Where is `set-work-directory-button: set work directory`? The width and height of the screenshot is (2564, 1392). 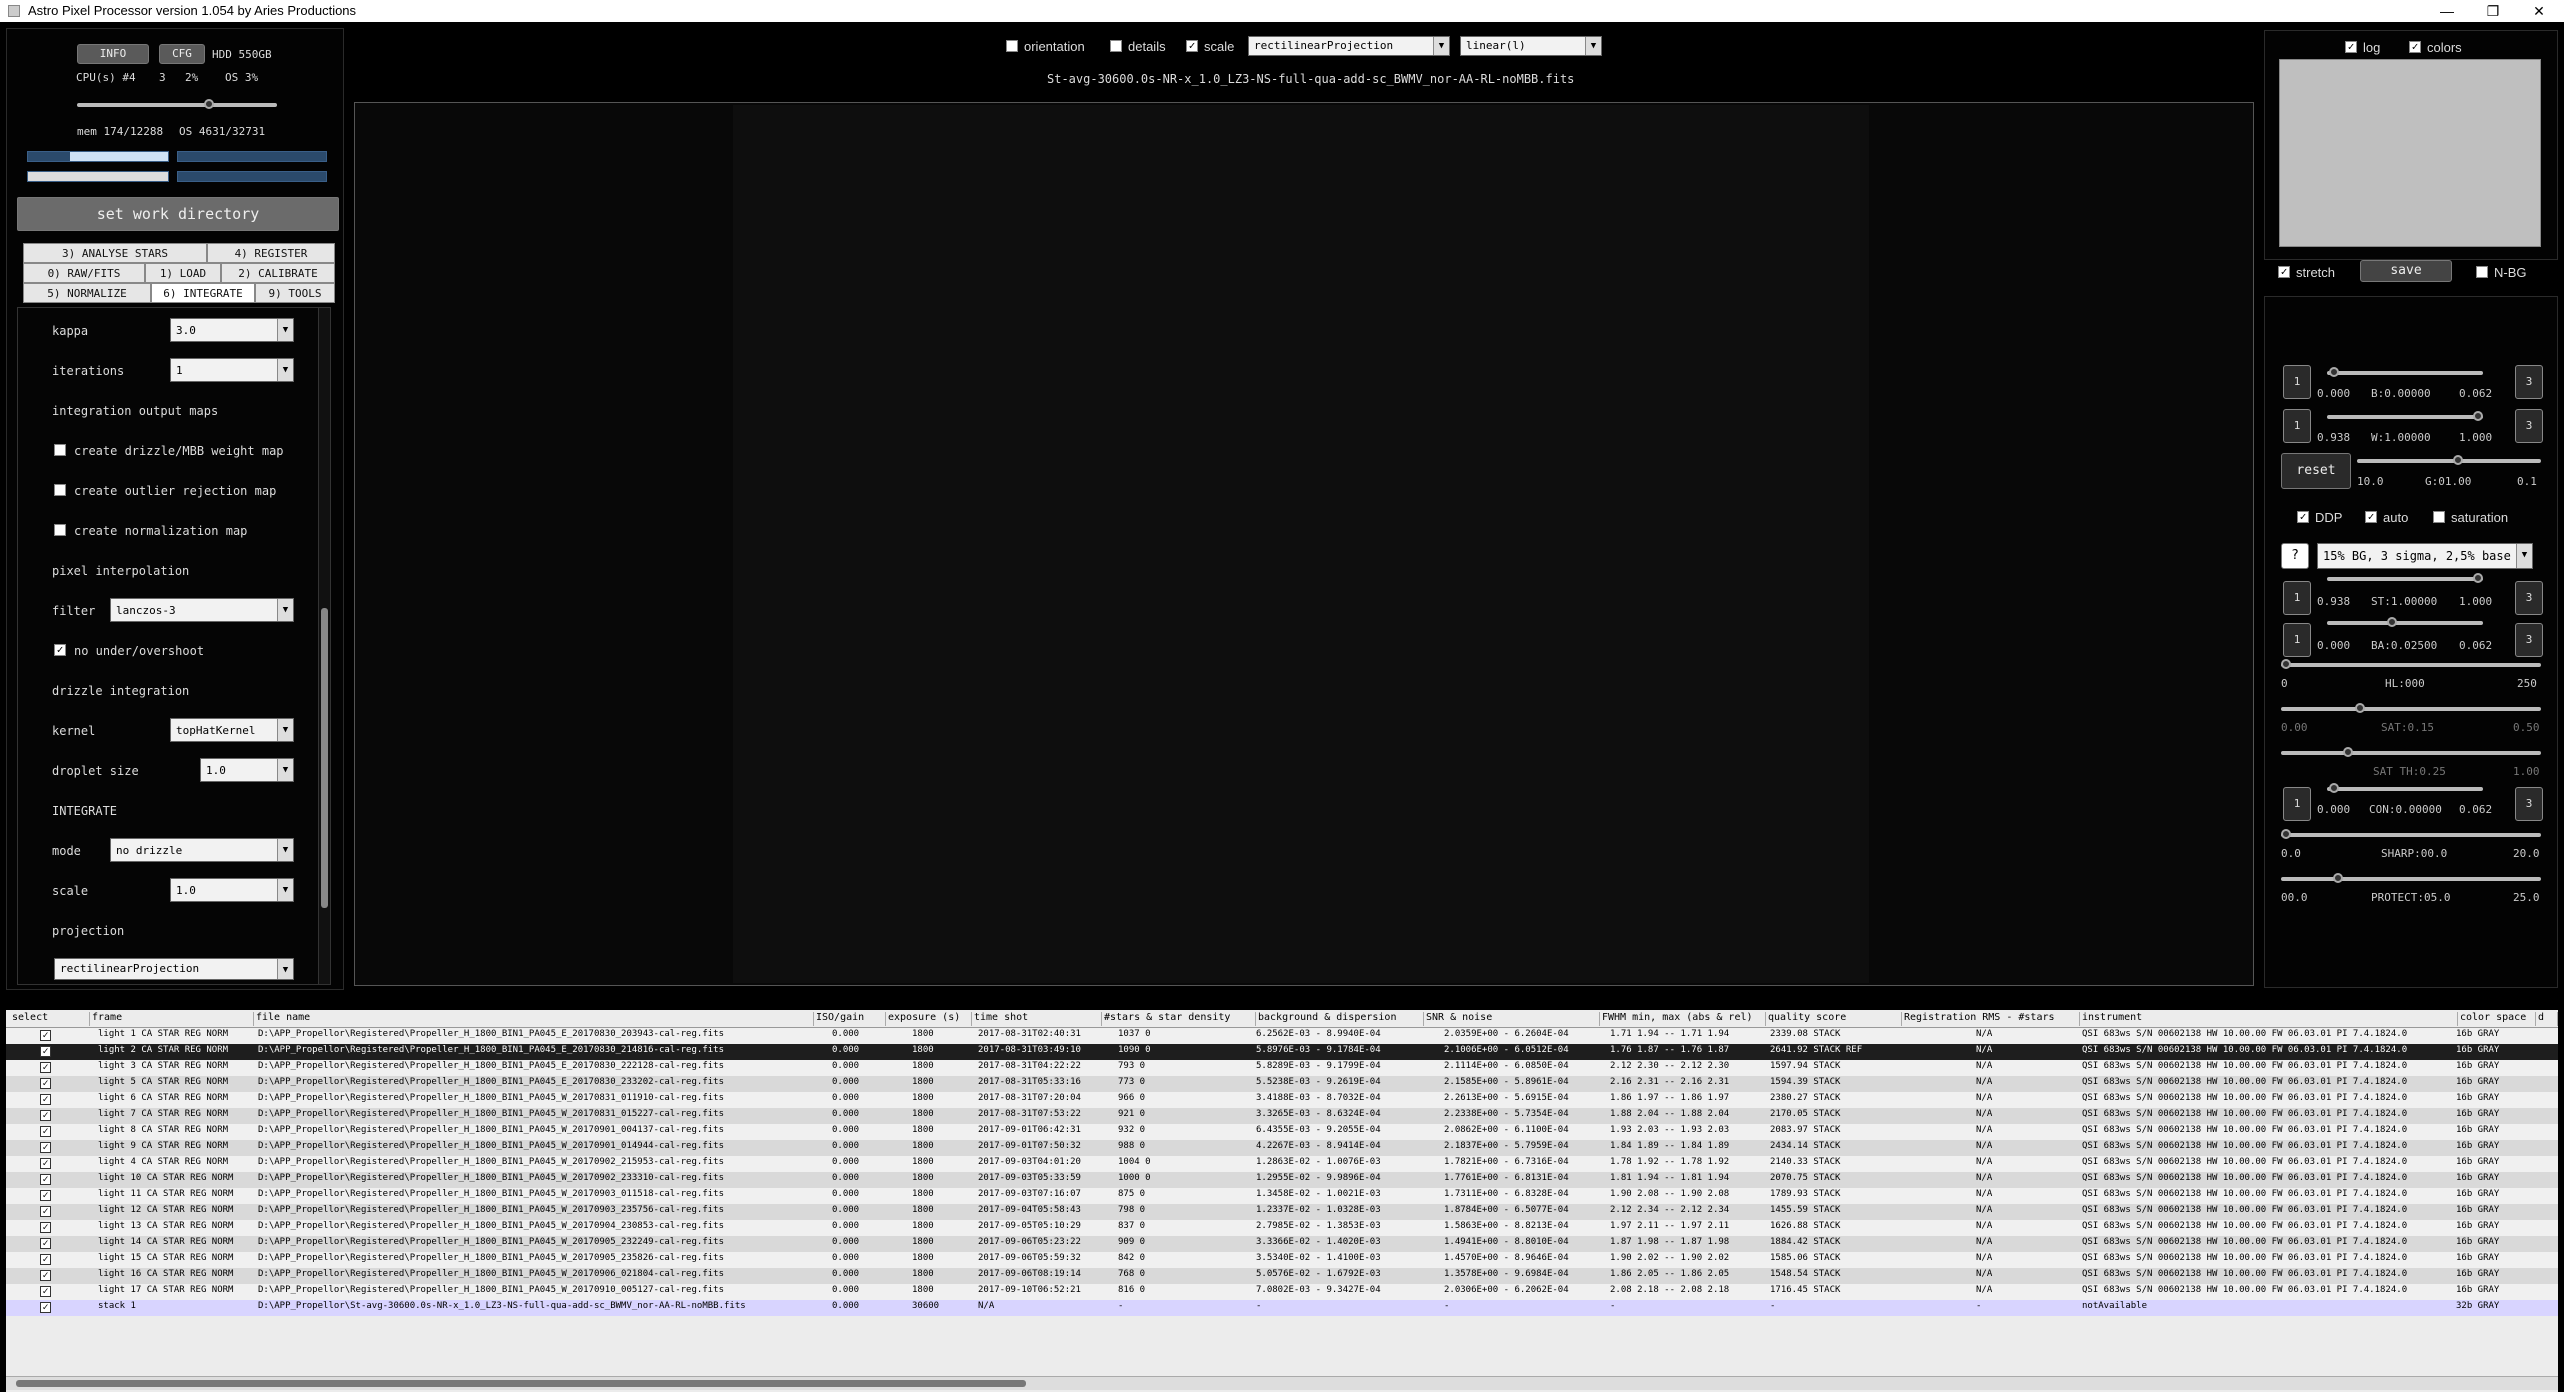
set-work-directory-button: set work directory is located at coordinates (178, 214).